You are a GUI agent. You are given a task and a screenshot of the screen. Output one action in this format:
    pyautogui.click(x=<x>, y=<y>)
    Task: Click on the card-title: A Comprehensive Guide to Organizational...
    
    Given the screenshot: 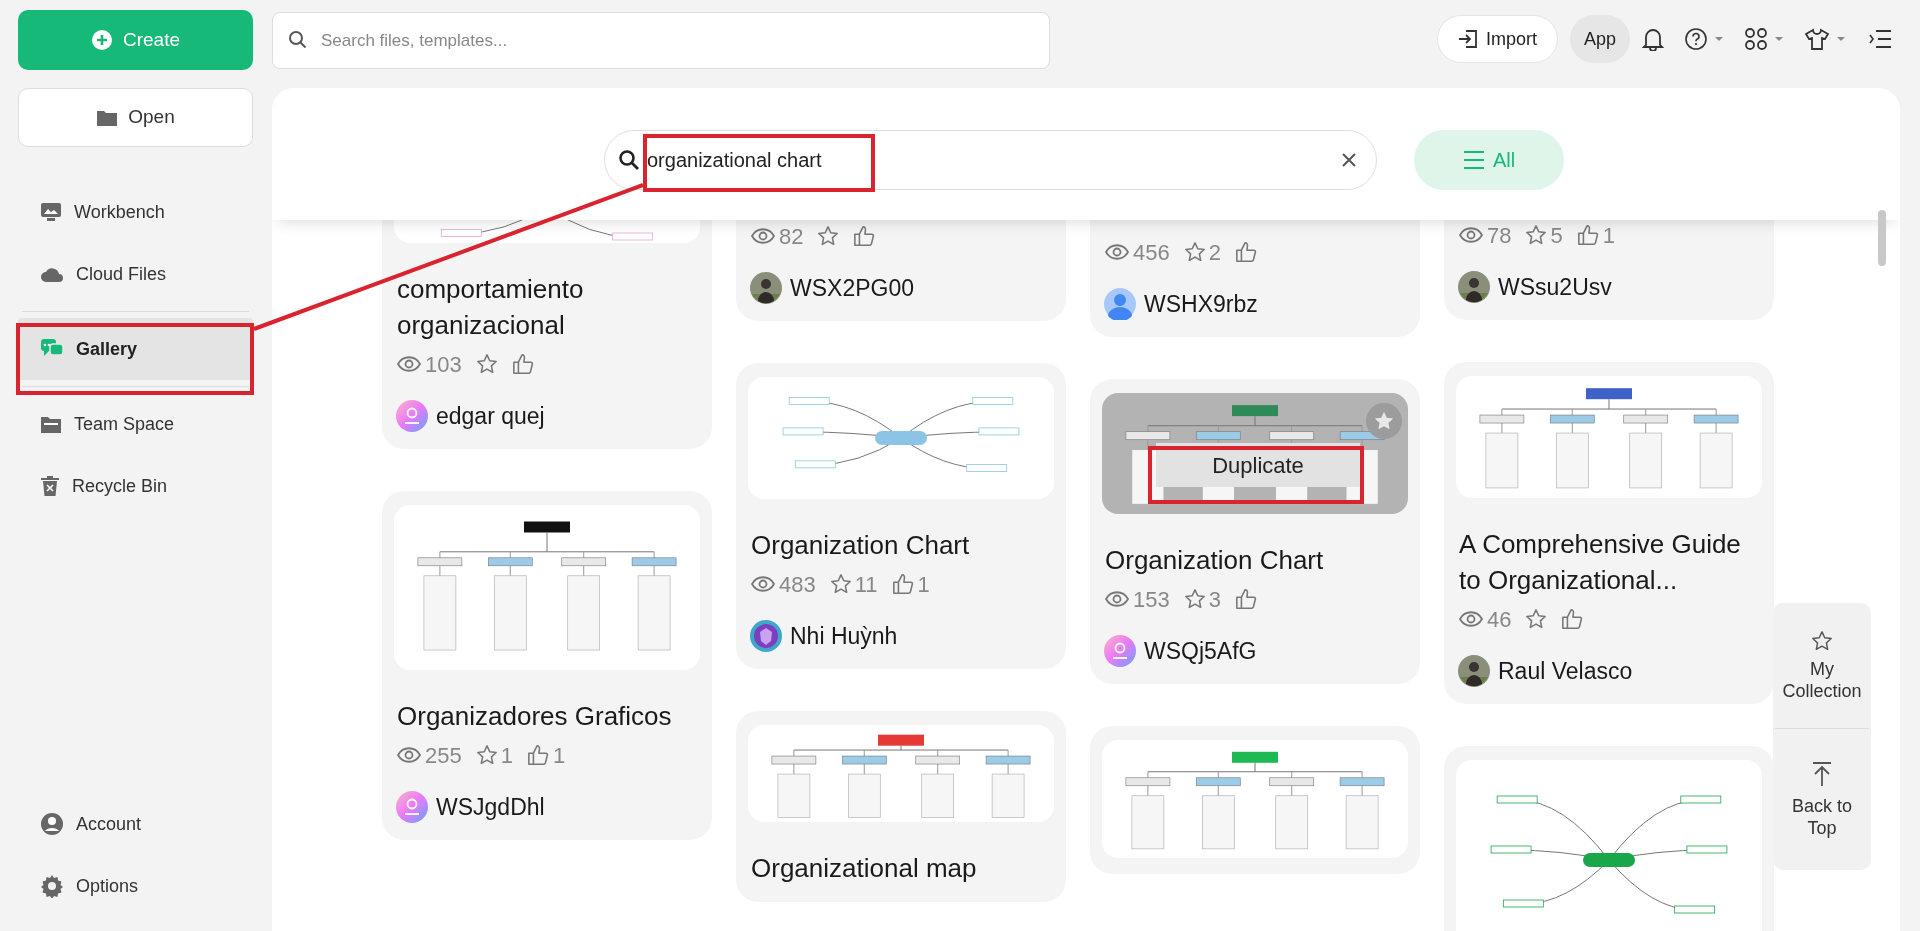 What is the action you would take?
    pyautogui.click(x=1609, y=562)
    